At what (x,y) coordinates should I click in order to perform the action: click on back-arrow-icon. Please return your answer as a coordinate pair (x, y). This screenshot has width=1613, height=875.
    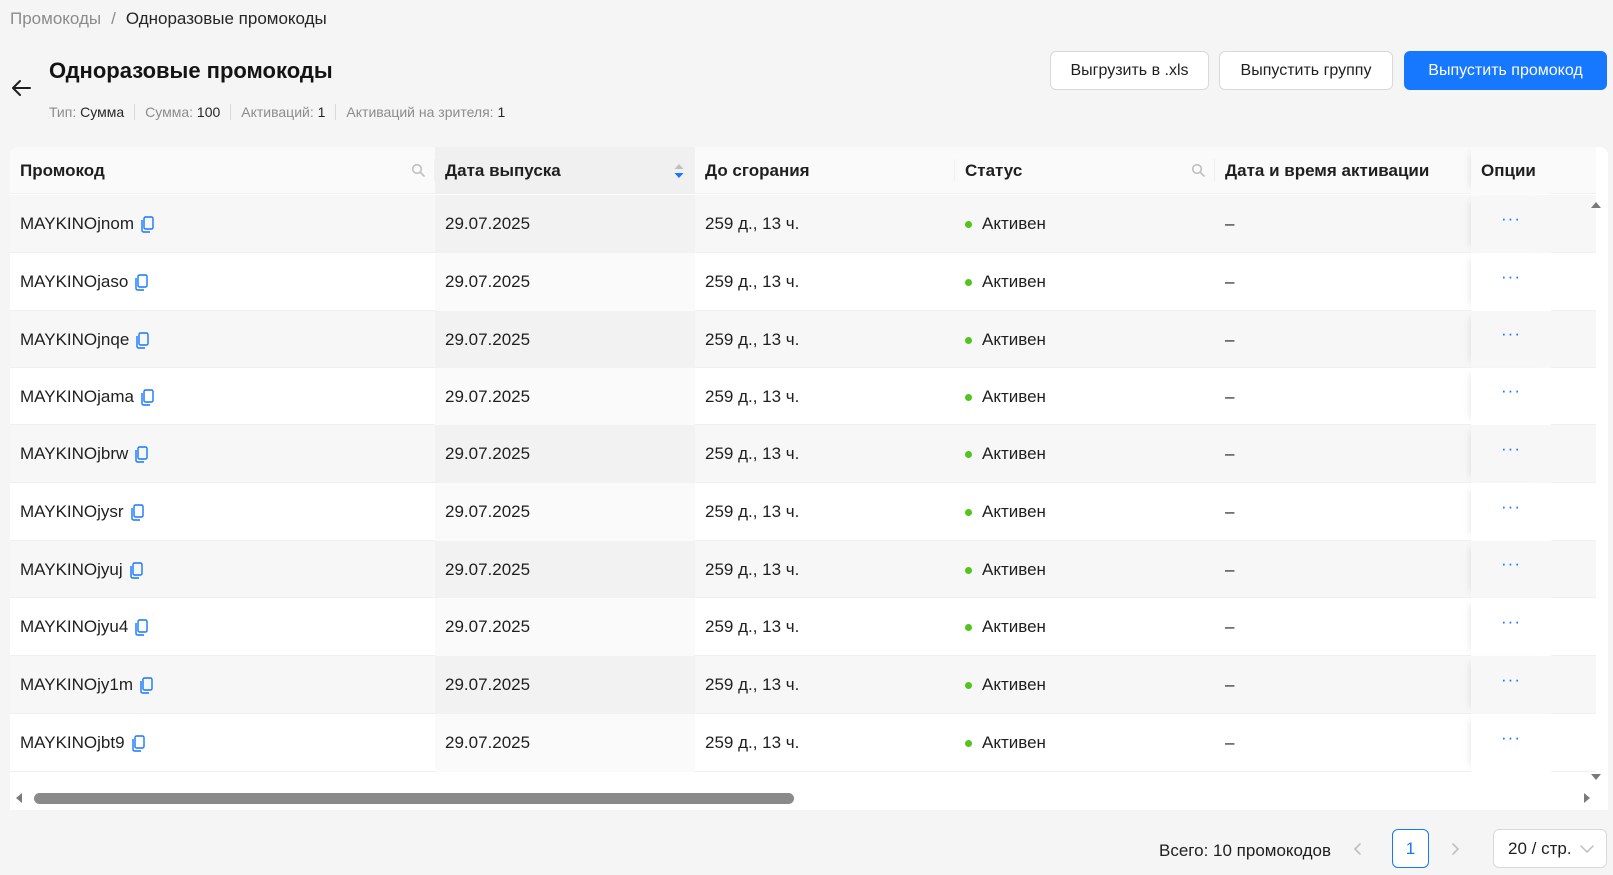
    Looking at the image, I should click on (21, 88).